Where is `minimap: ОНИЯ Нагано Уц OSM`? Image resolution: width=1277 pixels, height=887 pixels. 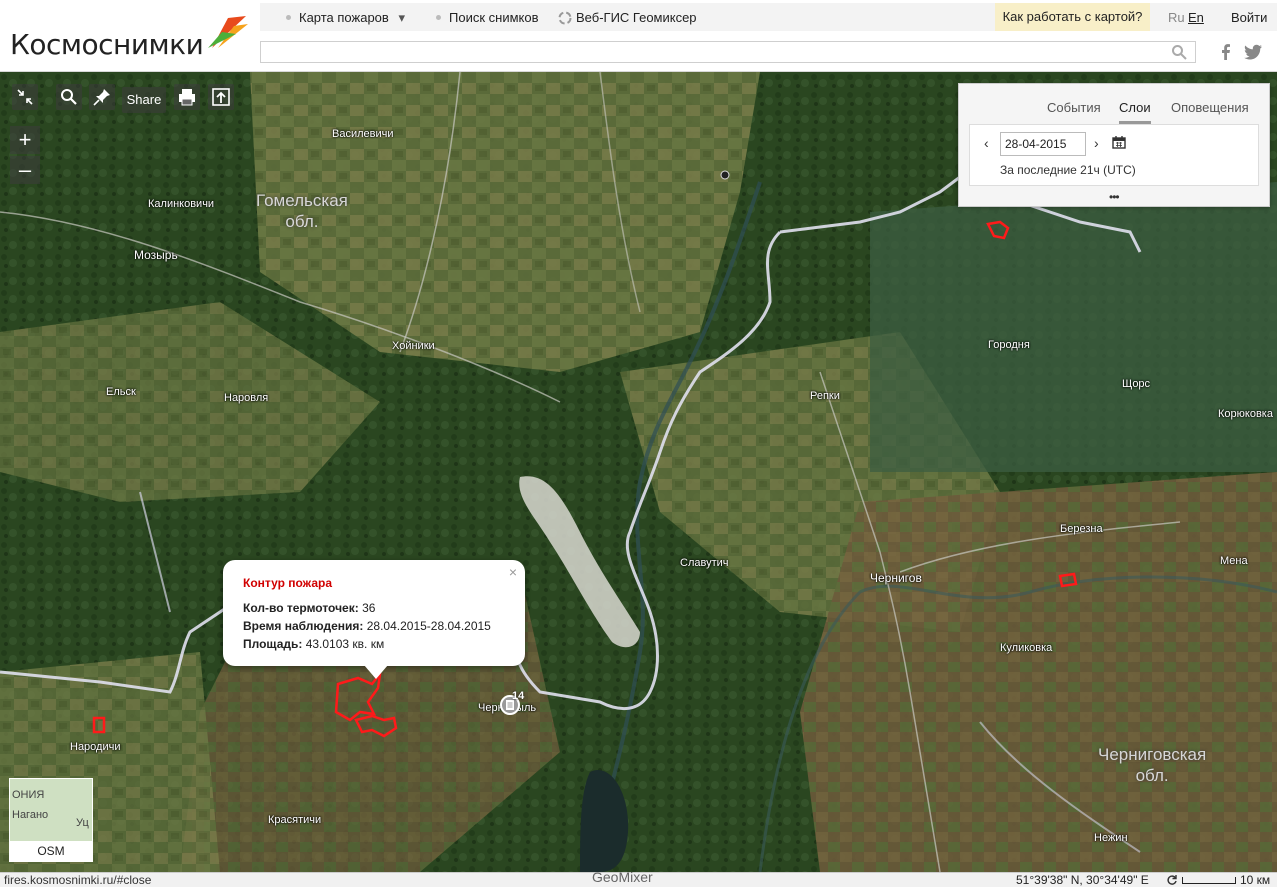 minimap: ОНИЯ Нагано Уц OSM is located at coordinates (51, 820).